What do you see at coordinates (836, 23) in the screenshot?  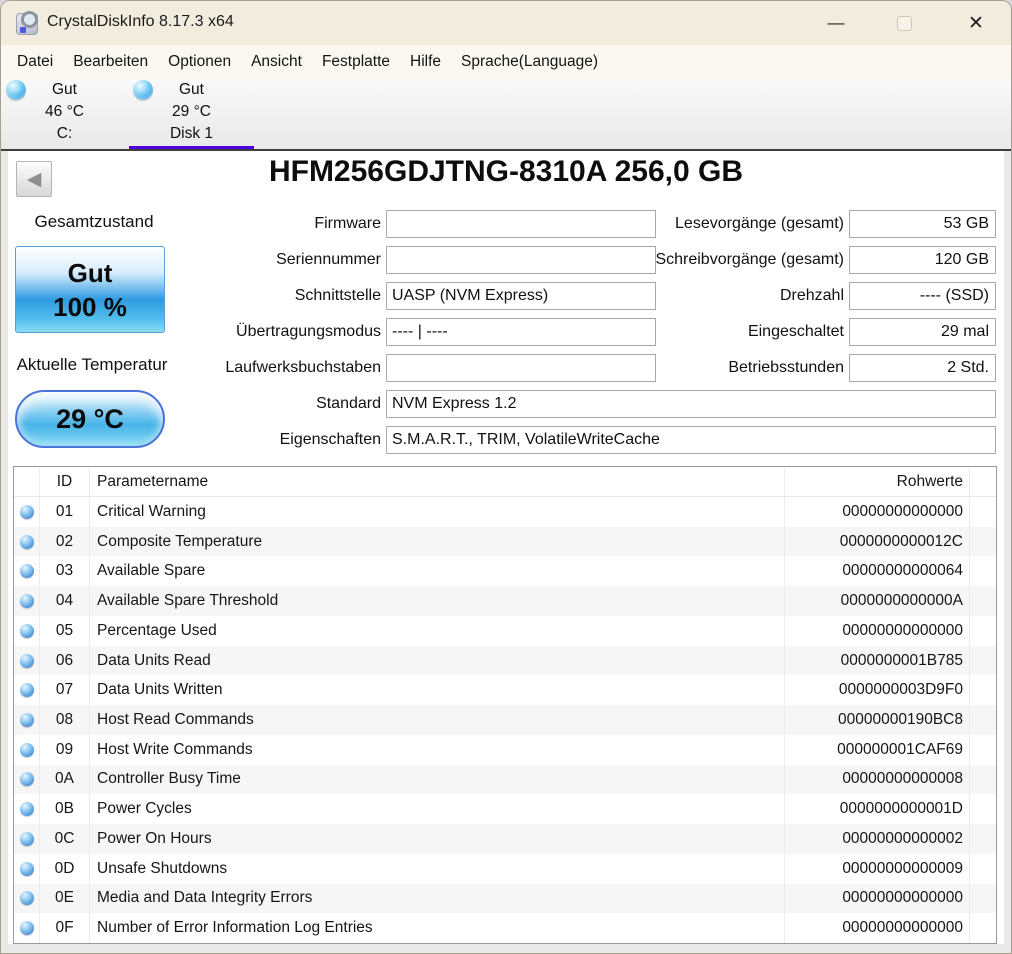 I see `minimize-button: —` at bounding box center [836, 23].